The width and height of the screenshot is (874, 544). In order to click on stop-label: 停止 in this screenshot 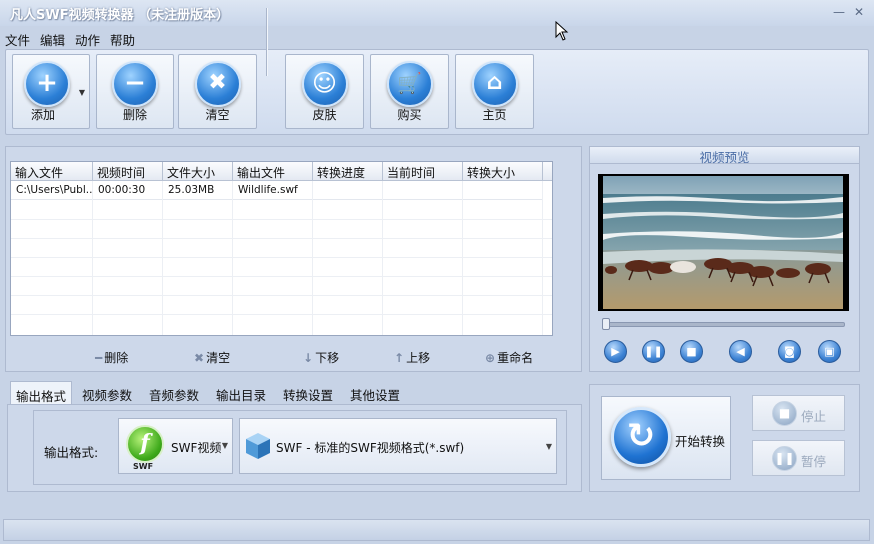, I will do `click(814, 416)`.